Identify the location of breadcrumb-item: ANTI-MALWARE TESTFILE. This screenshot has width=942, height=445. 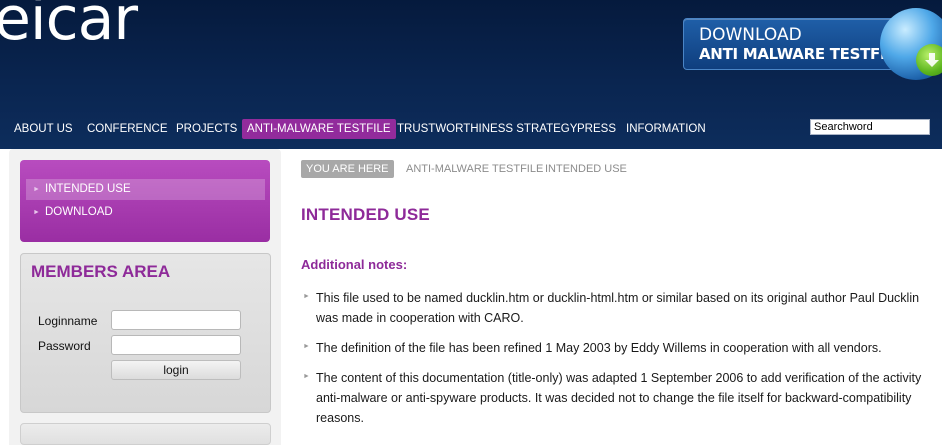
(474, 169).